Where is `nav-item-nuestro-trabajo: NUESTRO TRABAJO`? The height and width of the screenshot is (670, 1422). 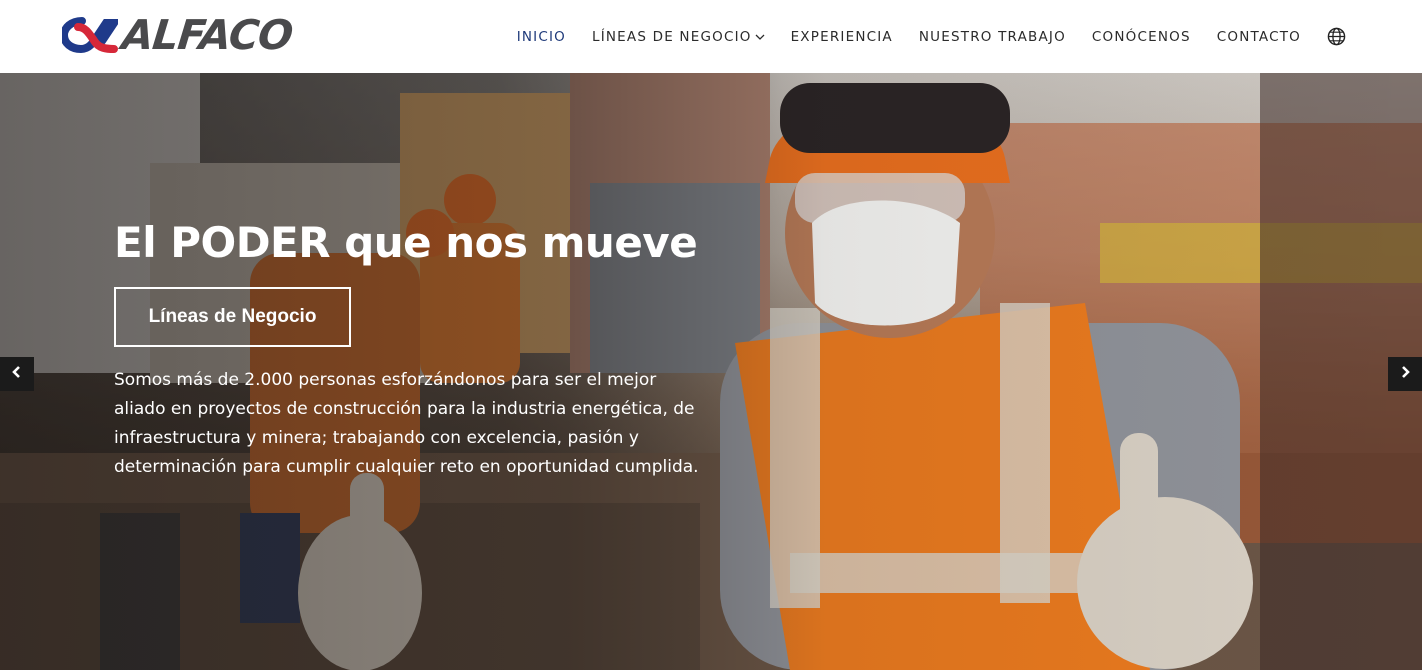
nav-item-nuestro-trabajo: NUESTRO TRABAJO is located at coordinates (992, 37).